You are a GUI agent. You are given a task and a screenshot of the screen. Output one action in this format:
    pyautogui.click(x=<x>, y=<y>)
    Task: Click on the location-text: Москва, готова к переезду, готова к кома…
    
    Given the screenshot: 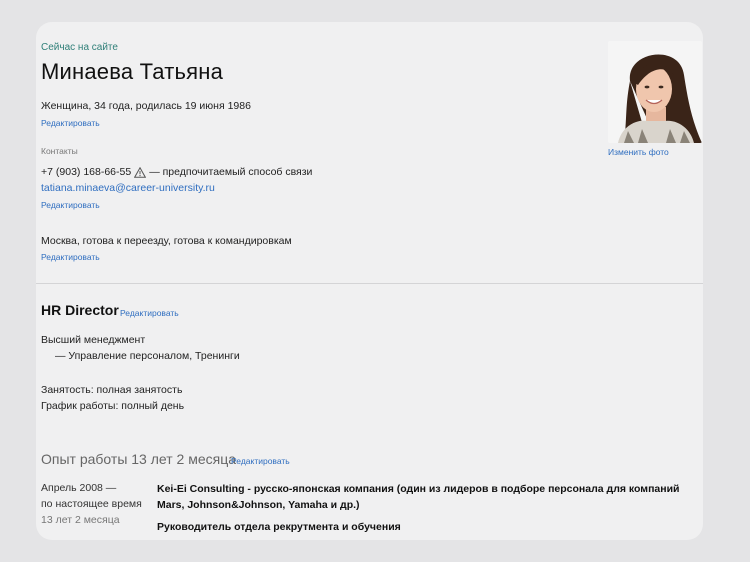 What is the action you would take?
    pyautogui.click(x=166, y=241)
    